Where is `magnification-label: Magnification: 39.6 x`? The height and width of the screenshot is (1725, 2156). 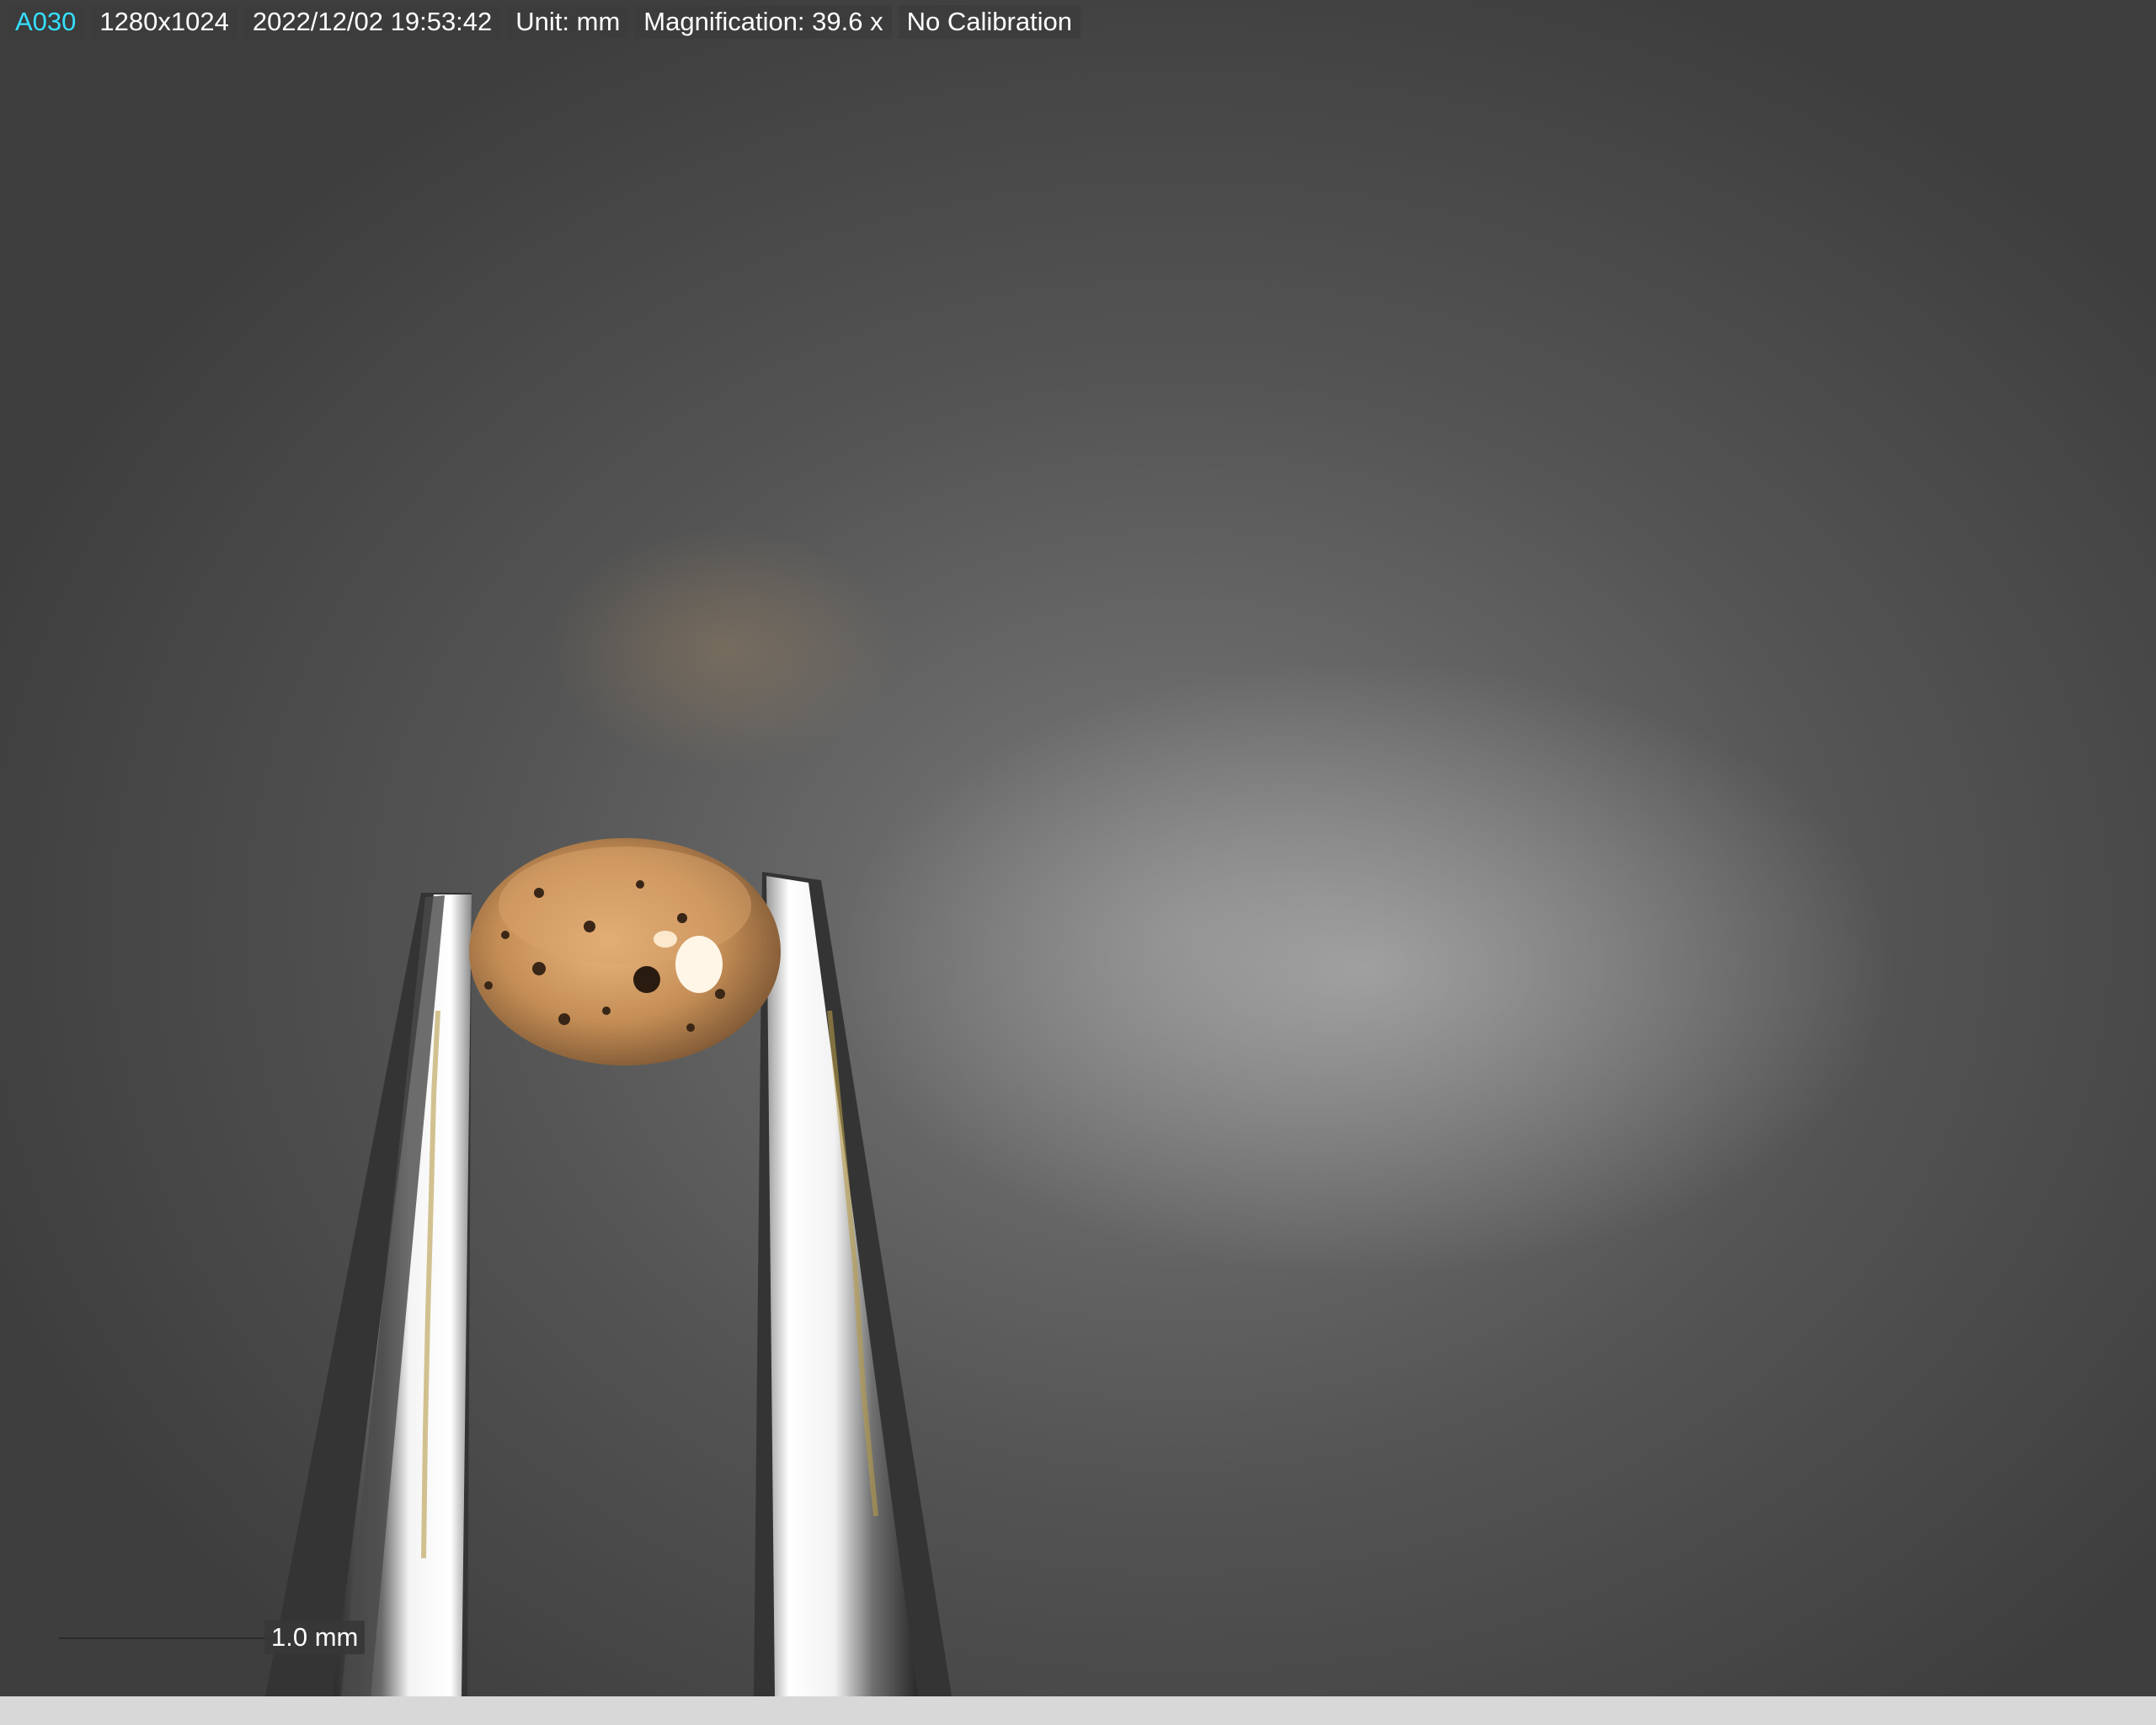 magnification-label: Magnification: 39.6 x is located at coordinates (763, 22).